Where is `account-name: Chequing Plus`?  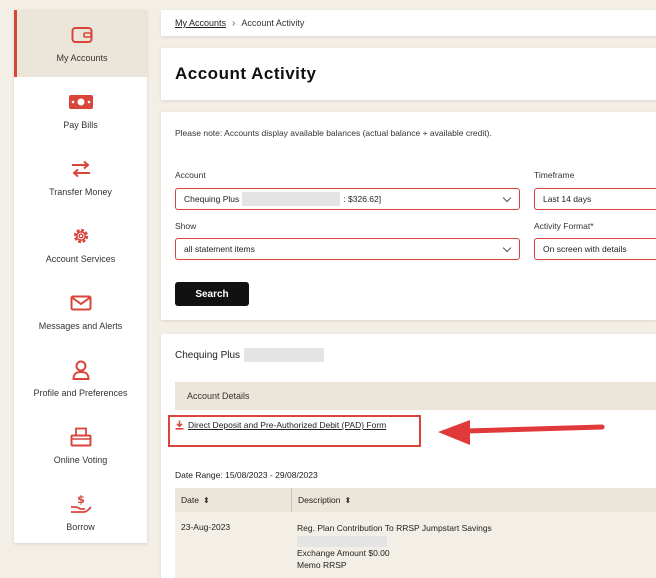
account-name: Chequing Plus is located at coordinates (251, 355).